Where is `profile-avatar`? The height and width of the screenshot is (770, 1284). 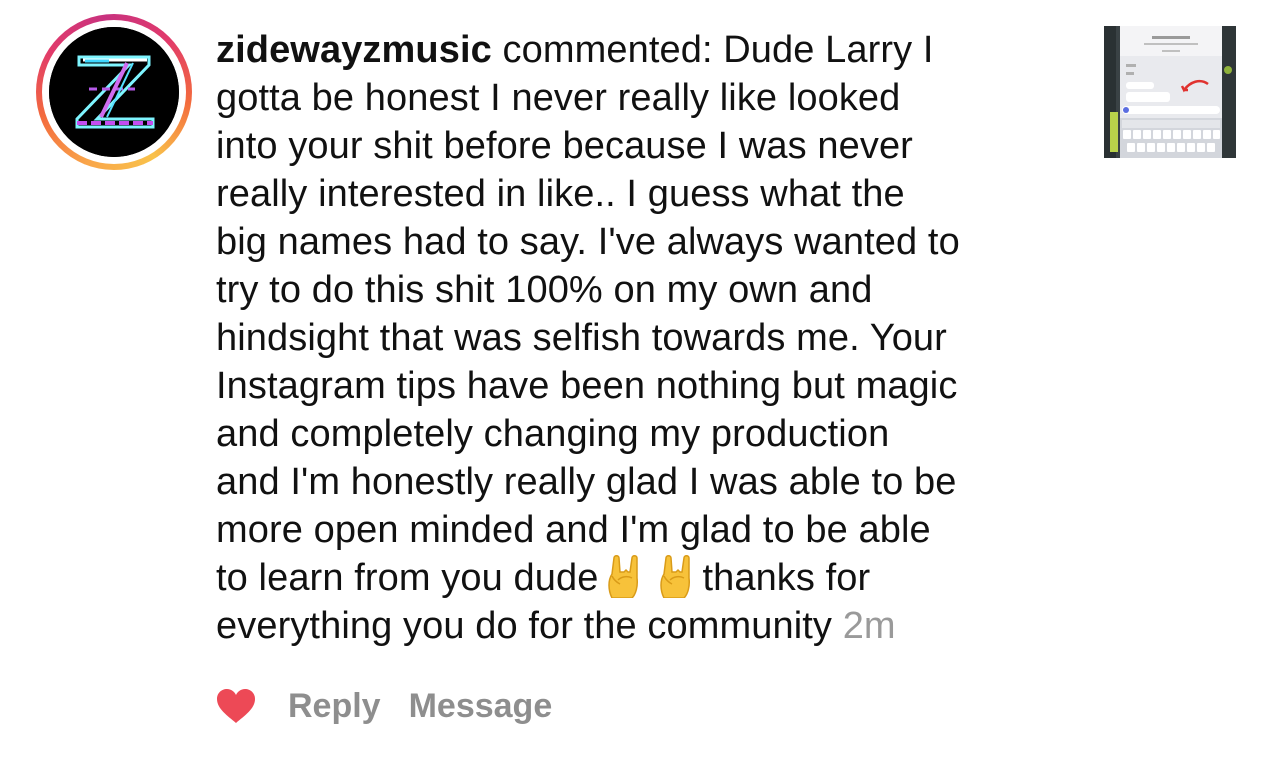
profile-avatar is located at coordinates (114, 92).